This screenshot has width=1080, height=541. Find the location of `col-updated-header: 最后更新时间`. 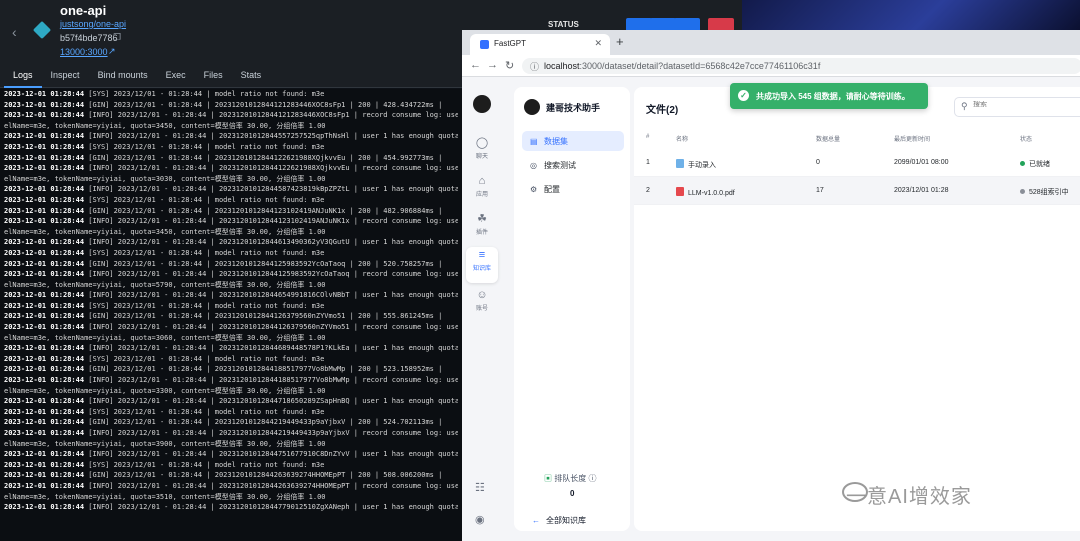

col-updated-header: 最后更新时间 is located at coordinates (912, 140).